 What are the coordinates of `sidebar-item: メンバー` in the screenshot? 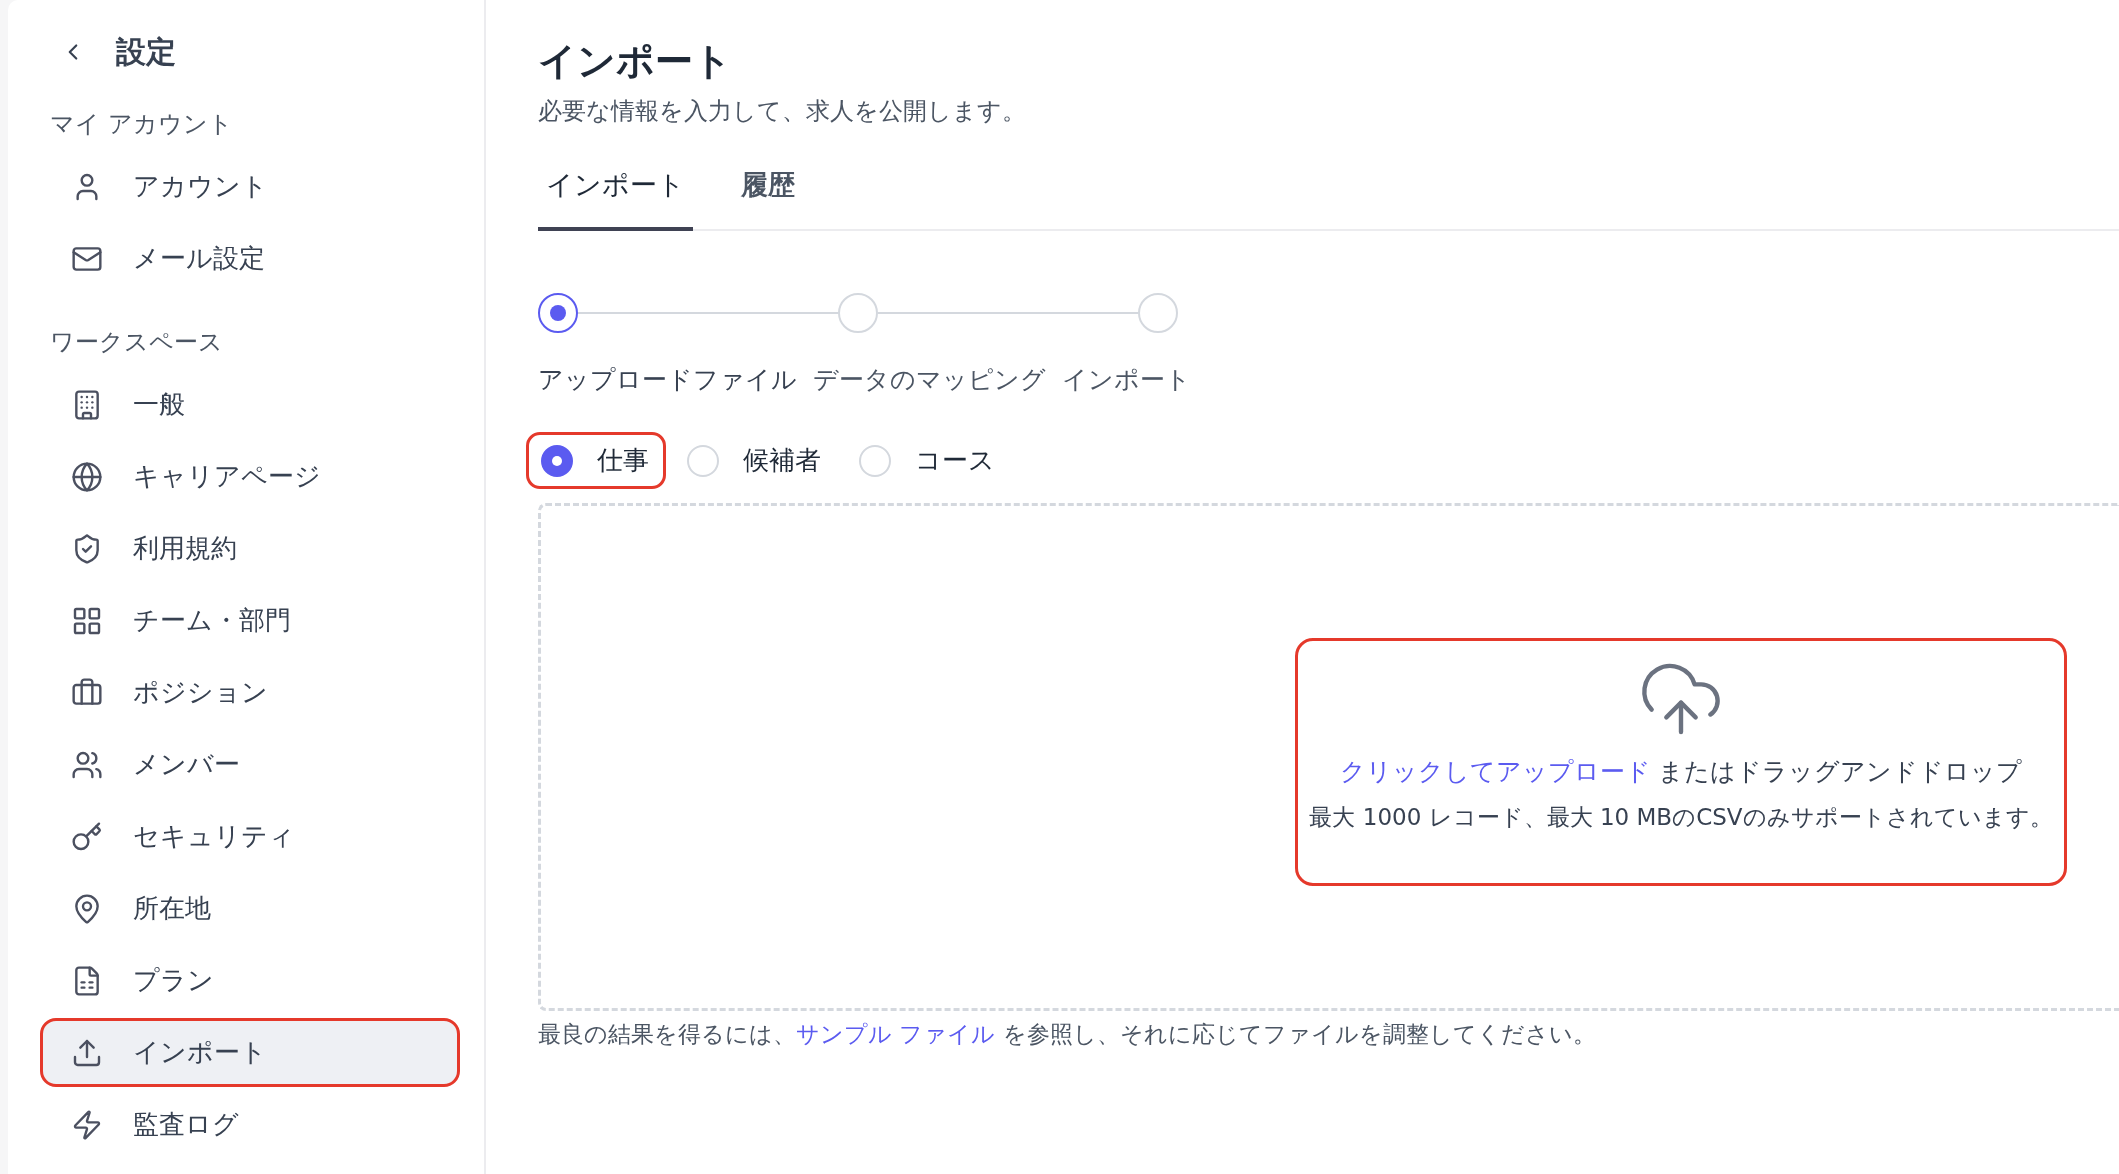 It's located at (250, 764).